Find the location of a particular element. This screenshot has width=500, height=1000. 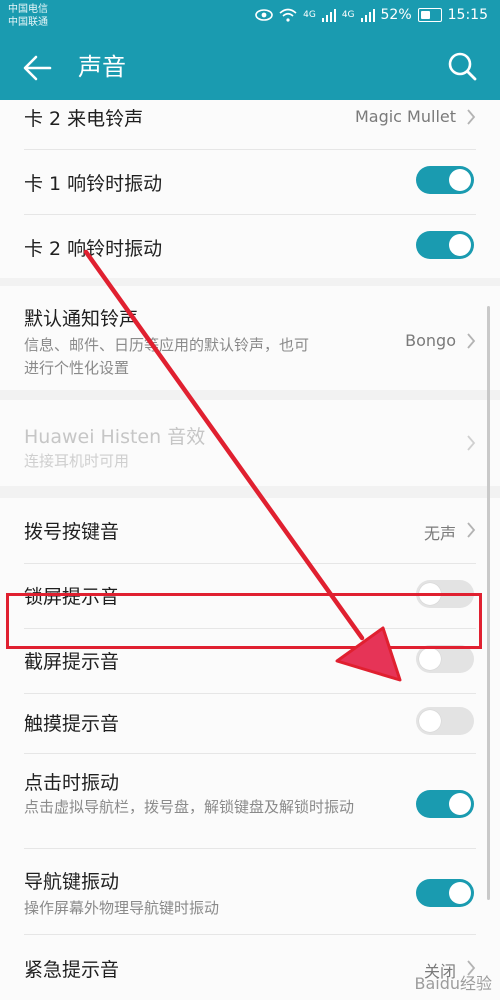

list-item-card1-vibrate: 卡 1 响铃时振动 is located at coordinates (250, 182).